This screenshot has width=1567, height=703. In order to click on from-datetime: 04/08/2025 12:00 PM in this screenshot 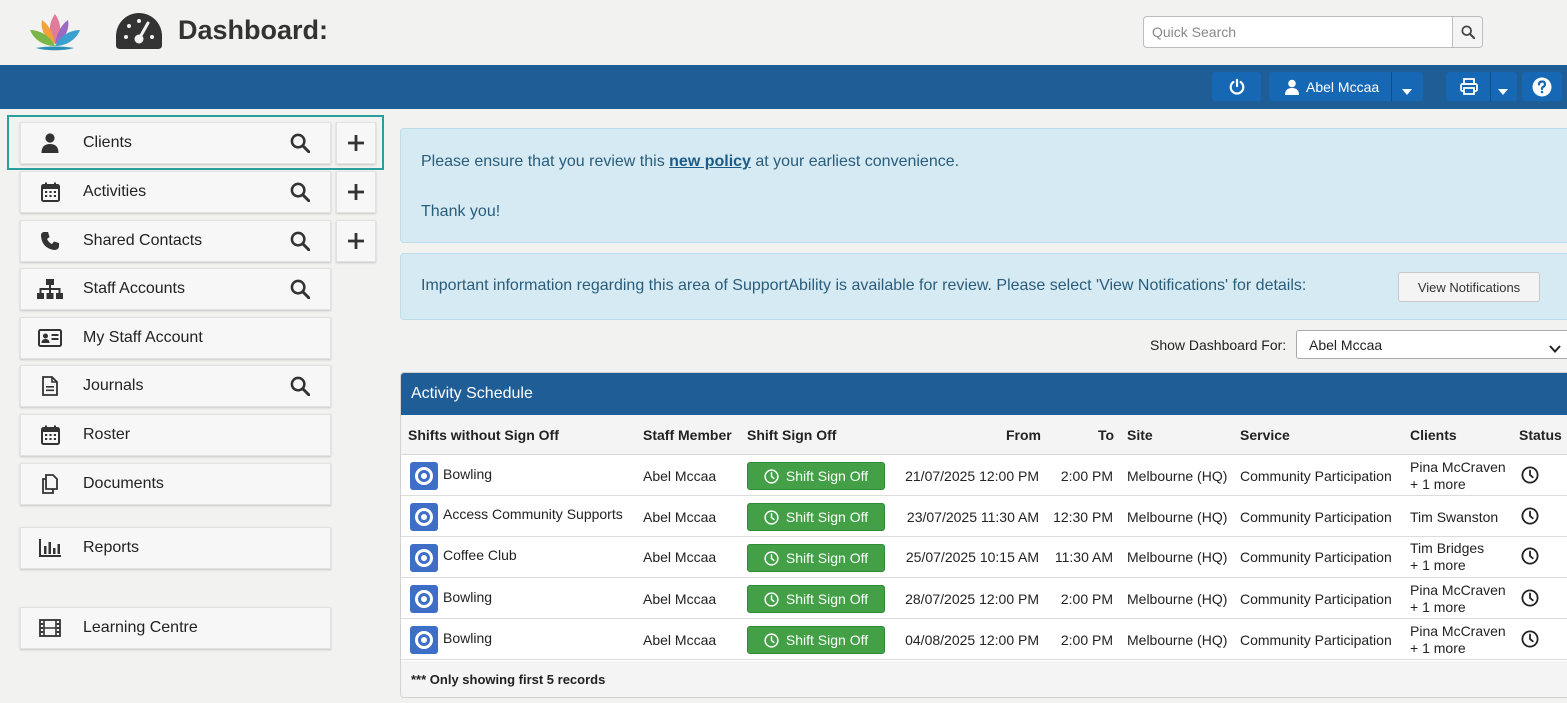, I will do `click(972, 640)`.